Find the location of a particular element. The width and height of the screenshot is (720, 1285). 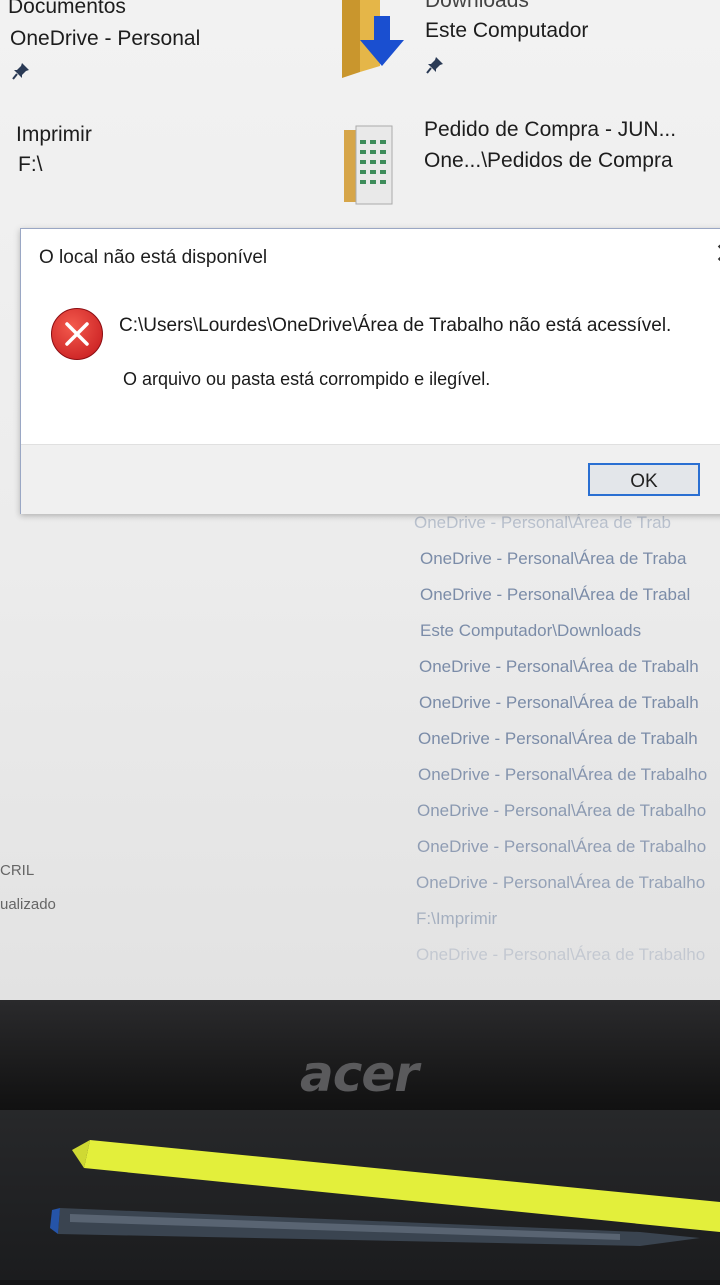

quick-access-documentos-location: OneDrive - Personal is located at coordinates (105, 38).